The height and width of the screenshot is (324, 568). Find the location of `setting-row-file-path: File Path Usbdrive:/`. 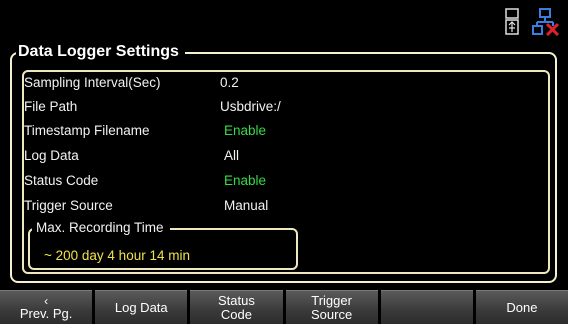

setting-row-file-path: File Path Usbdrive:/ is located at coordinates (174, 107).